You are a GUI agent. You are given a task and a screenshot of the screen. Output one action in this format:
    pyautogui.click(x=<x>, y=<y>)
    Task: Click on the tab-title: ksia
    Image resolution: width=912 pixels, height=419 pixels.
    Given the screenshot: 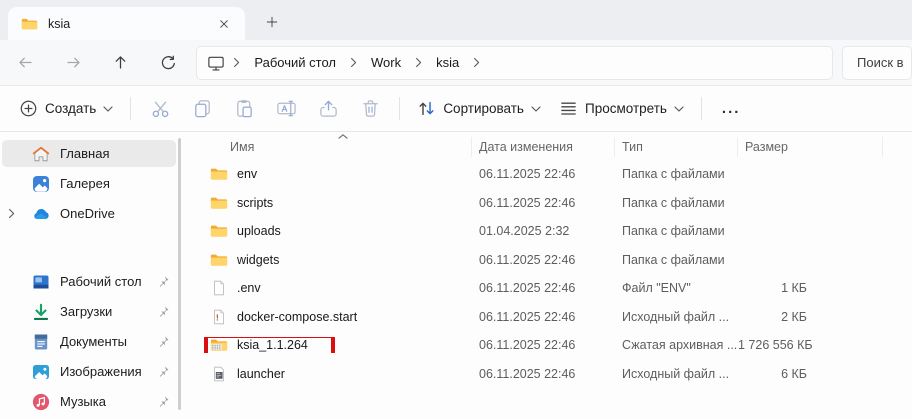 What is the action you would take?
    pyautogui.click(x=59, y=23)
    